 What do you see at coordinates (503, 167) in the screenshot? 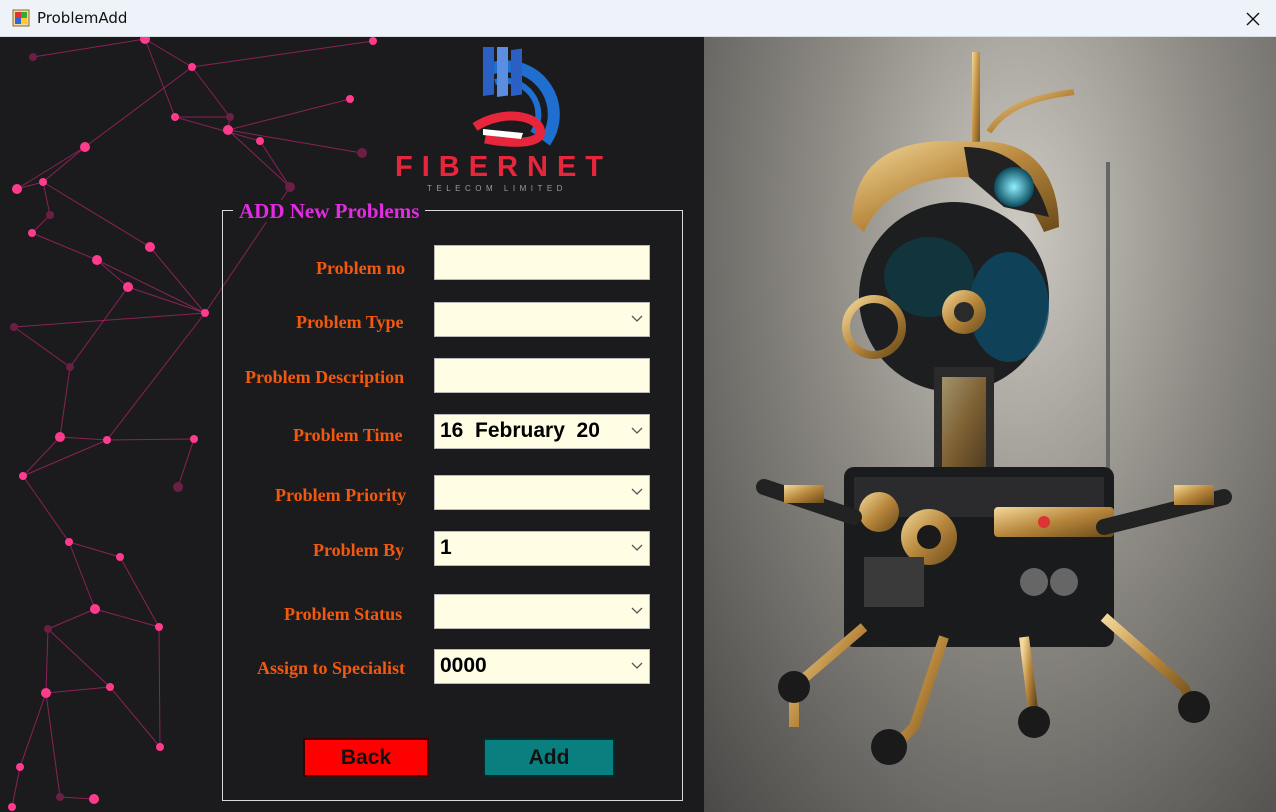
I see `brand-name: FIBERNET` at bounding box center [503, 167].